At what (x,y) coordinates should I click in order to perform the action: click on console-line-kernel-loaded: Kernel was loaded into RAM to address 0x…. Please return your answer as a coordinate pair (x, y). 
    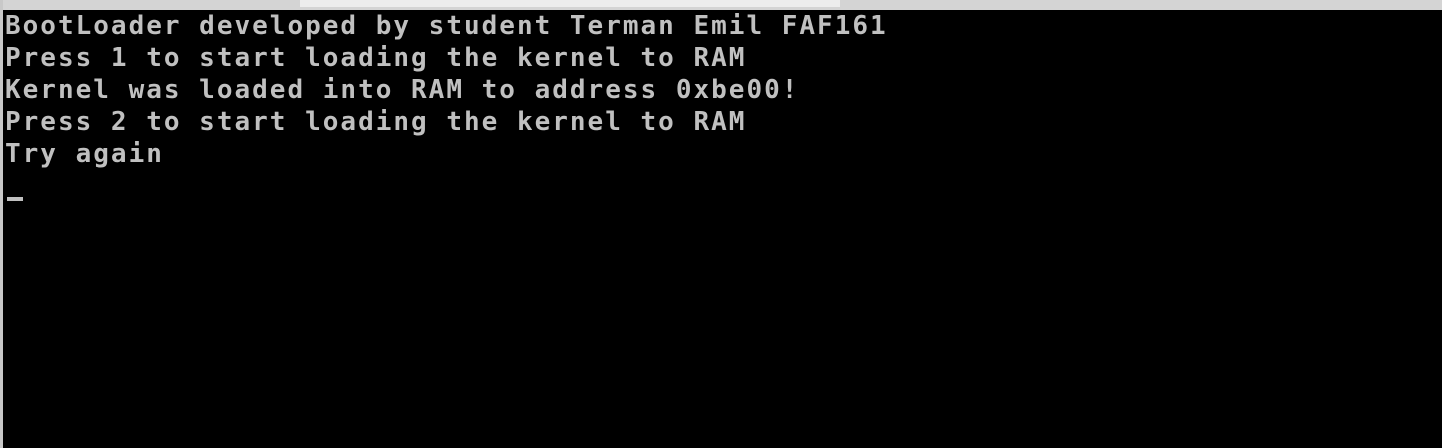
    Looking at the image, I should click on (402, 90).